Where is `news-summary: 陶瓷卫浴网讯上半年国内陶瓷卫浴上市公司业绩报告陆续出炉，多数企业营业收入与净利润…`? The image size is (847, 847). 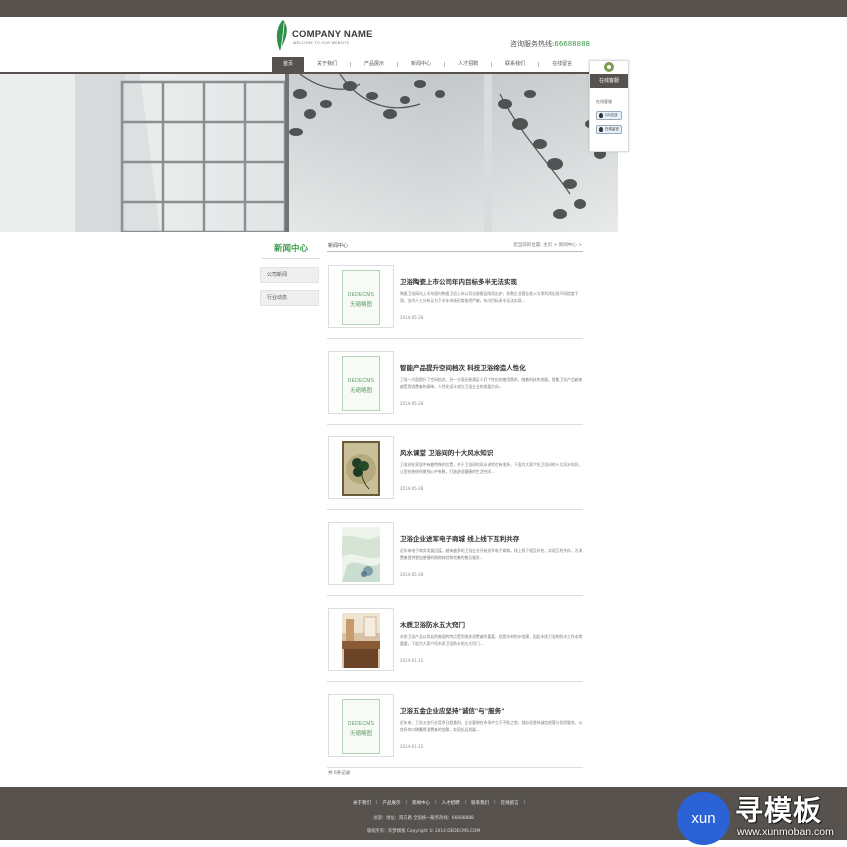 news-summary: 陶瓷卫浴网讯上半年国内陶瓷卫浴上市公司业绩报告陆续出炉，多数企业营业收入与净利润… is located at coordinates (489, 297).